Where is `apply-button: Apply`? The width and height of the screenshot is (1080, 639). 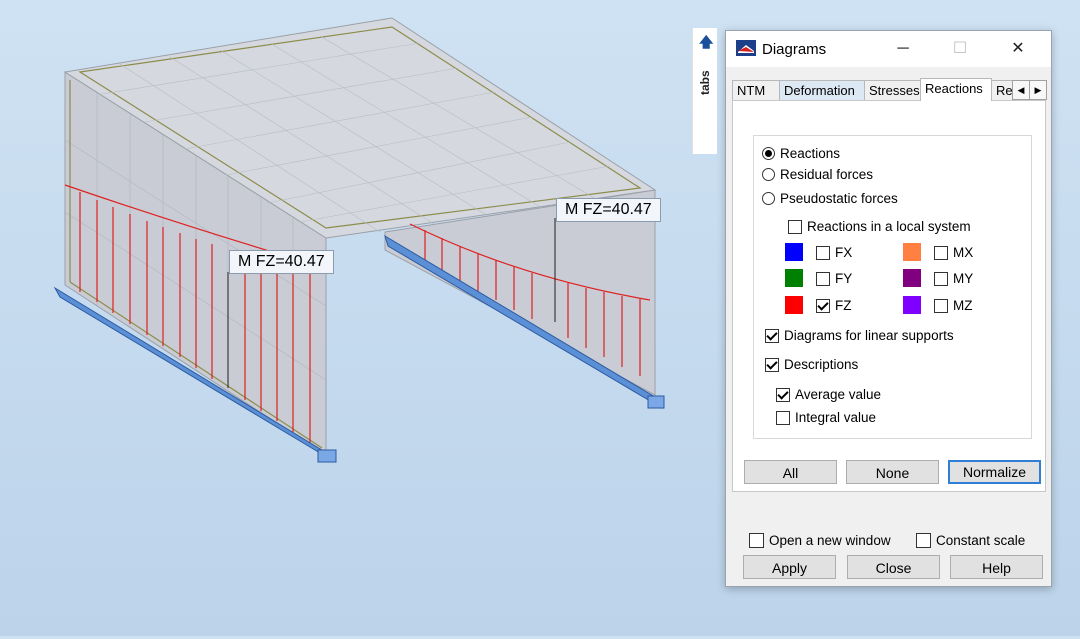 apply-button: Apply is located at coordinates (789, 567).